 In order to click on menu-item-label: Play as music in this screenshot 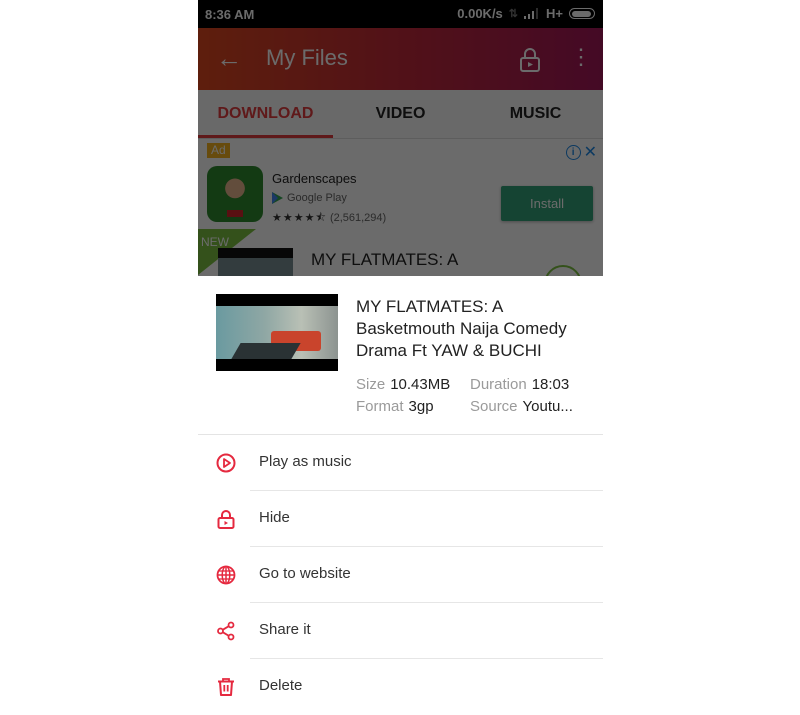, I will do `click(305, 461)`.